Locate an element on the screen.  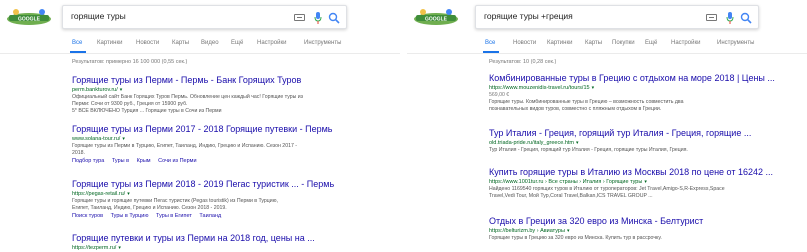
search-input: горящие туры +греция is located at coordinates (528, 16).